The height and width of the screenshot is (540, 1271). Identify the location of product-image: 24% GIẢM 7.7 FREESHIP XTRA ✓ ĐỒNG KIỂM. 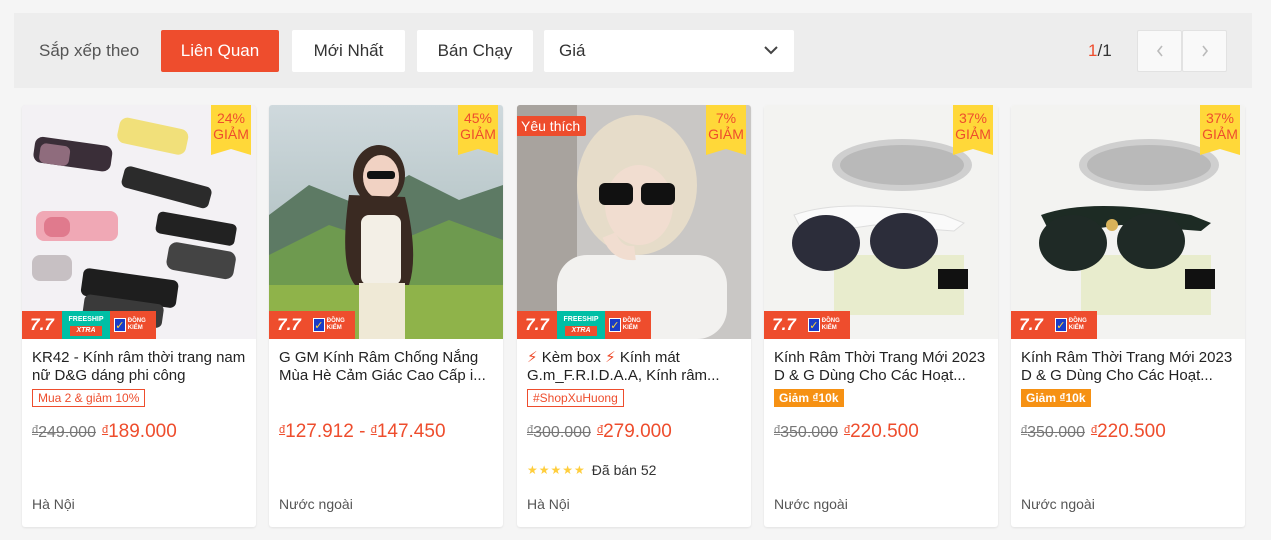
(139, 222).